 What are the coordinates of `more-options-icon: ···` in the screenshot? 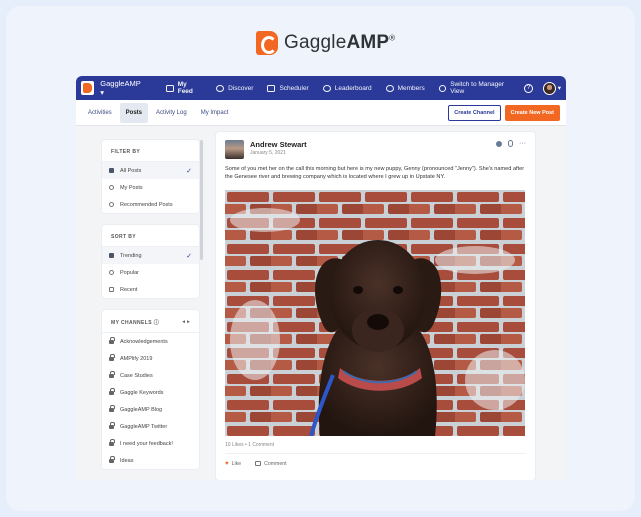 It's located at (522, 143).